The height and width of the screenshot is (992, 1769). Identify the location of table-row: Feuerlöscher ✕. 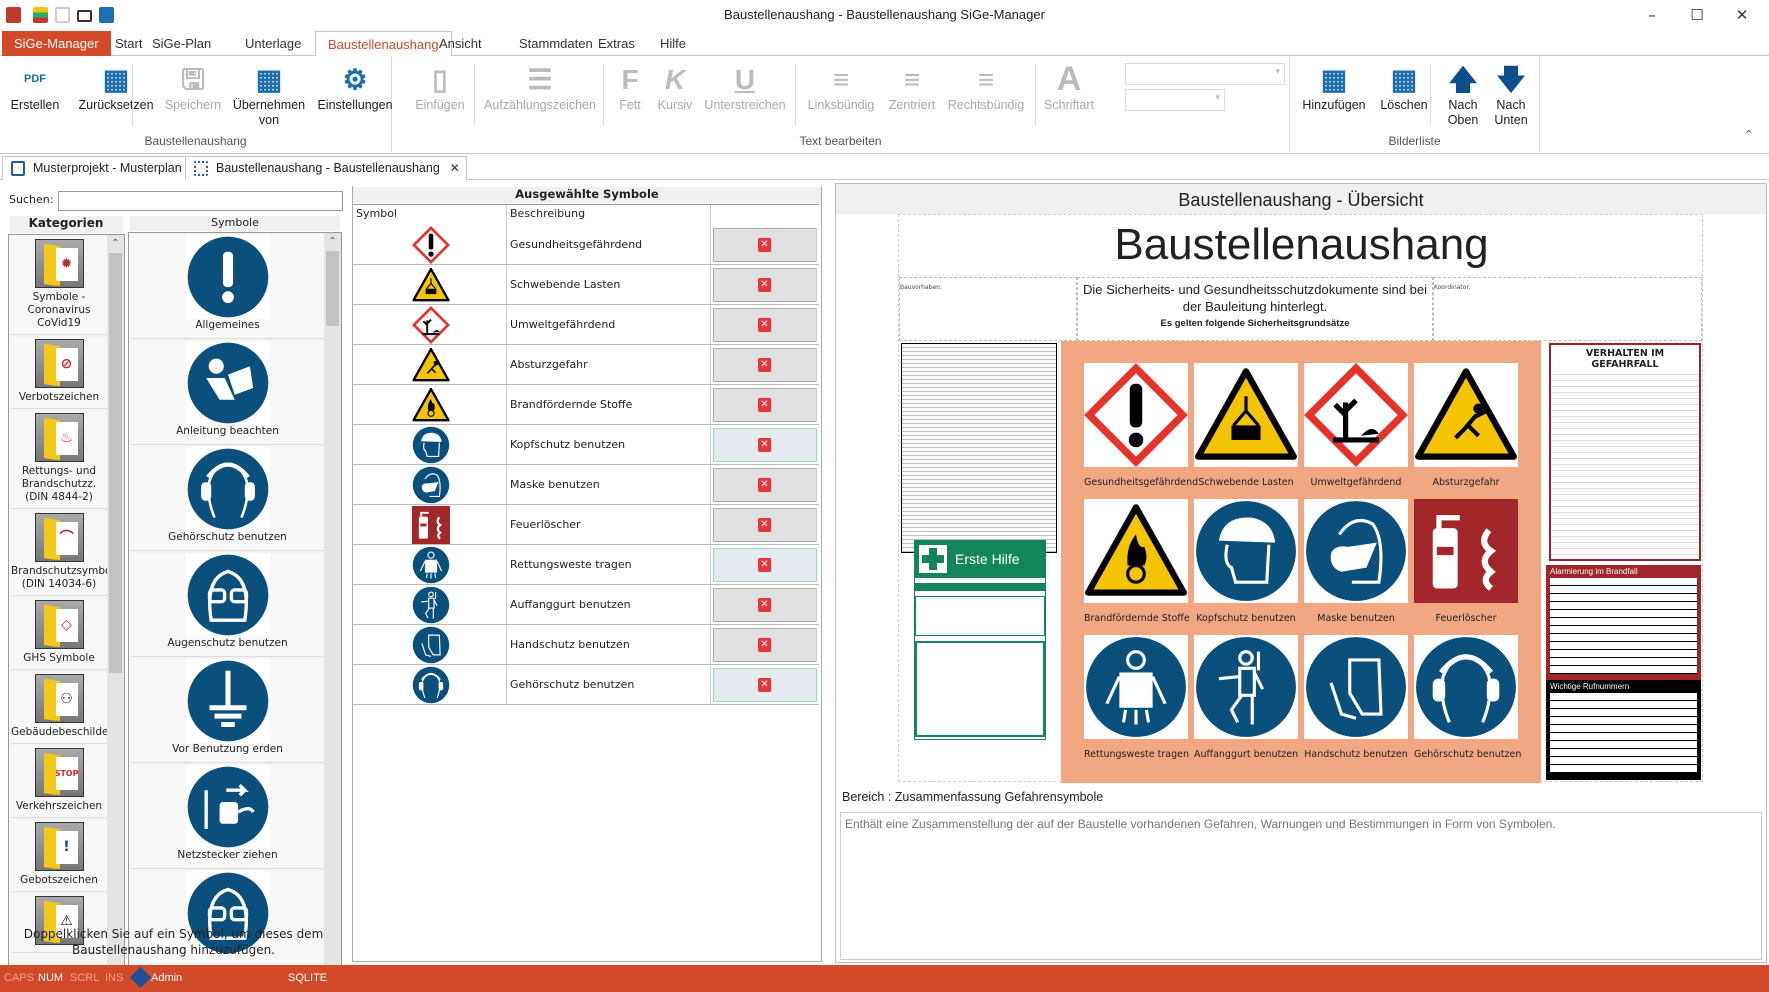
(586, 525).